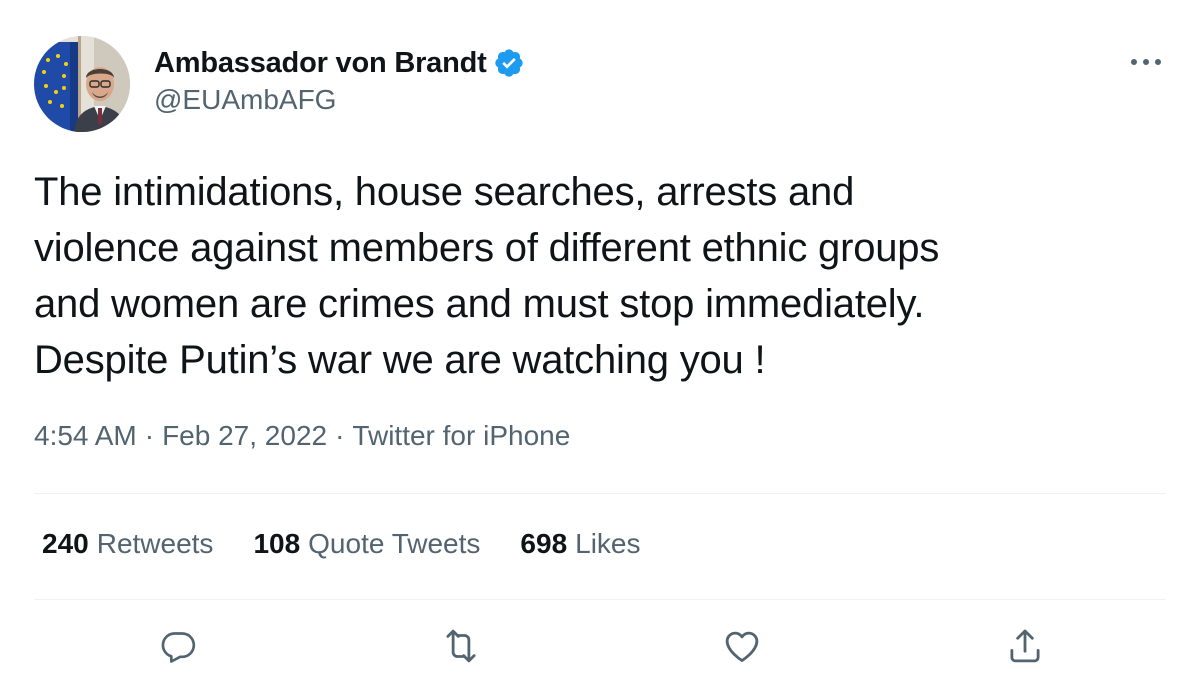 The width and height of the screenshot is (1200, 694). I want to click on author-info: Ambassador von Brandt @EUAmbAFG, so click(339, 80).